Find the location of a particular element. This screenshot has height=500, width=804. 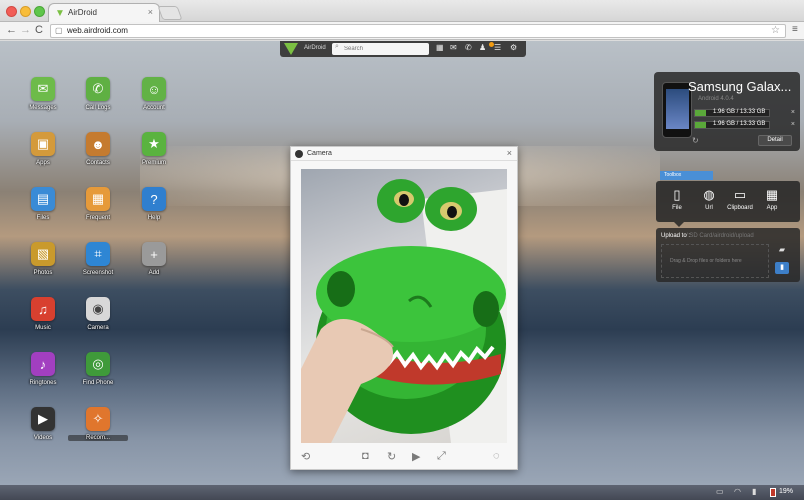

drop-zone: Drag & Drop files or folders here is located at coordinates (715, 261).